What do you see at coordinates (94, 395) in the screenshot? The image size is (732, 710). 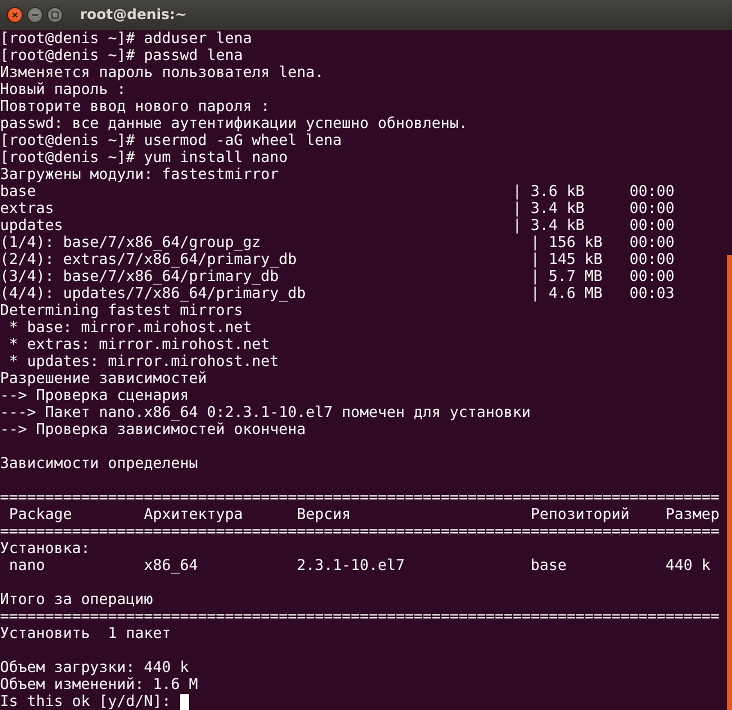 I see `terminal-line: --> Проверка сценария` at bounding box center [94, 395].